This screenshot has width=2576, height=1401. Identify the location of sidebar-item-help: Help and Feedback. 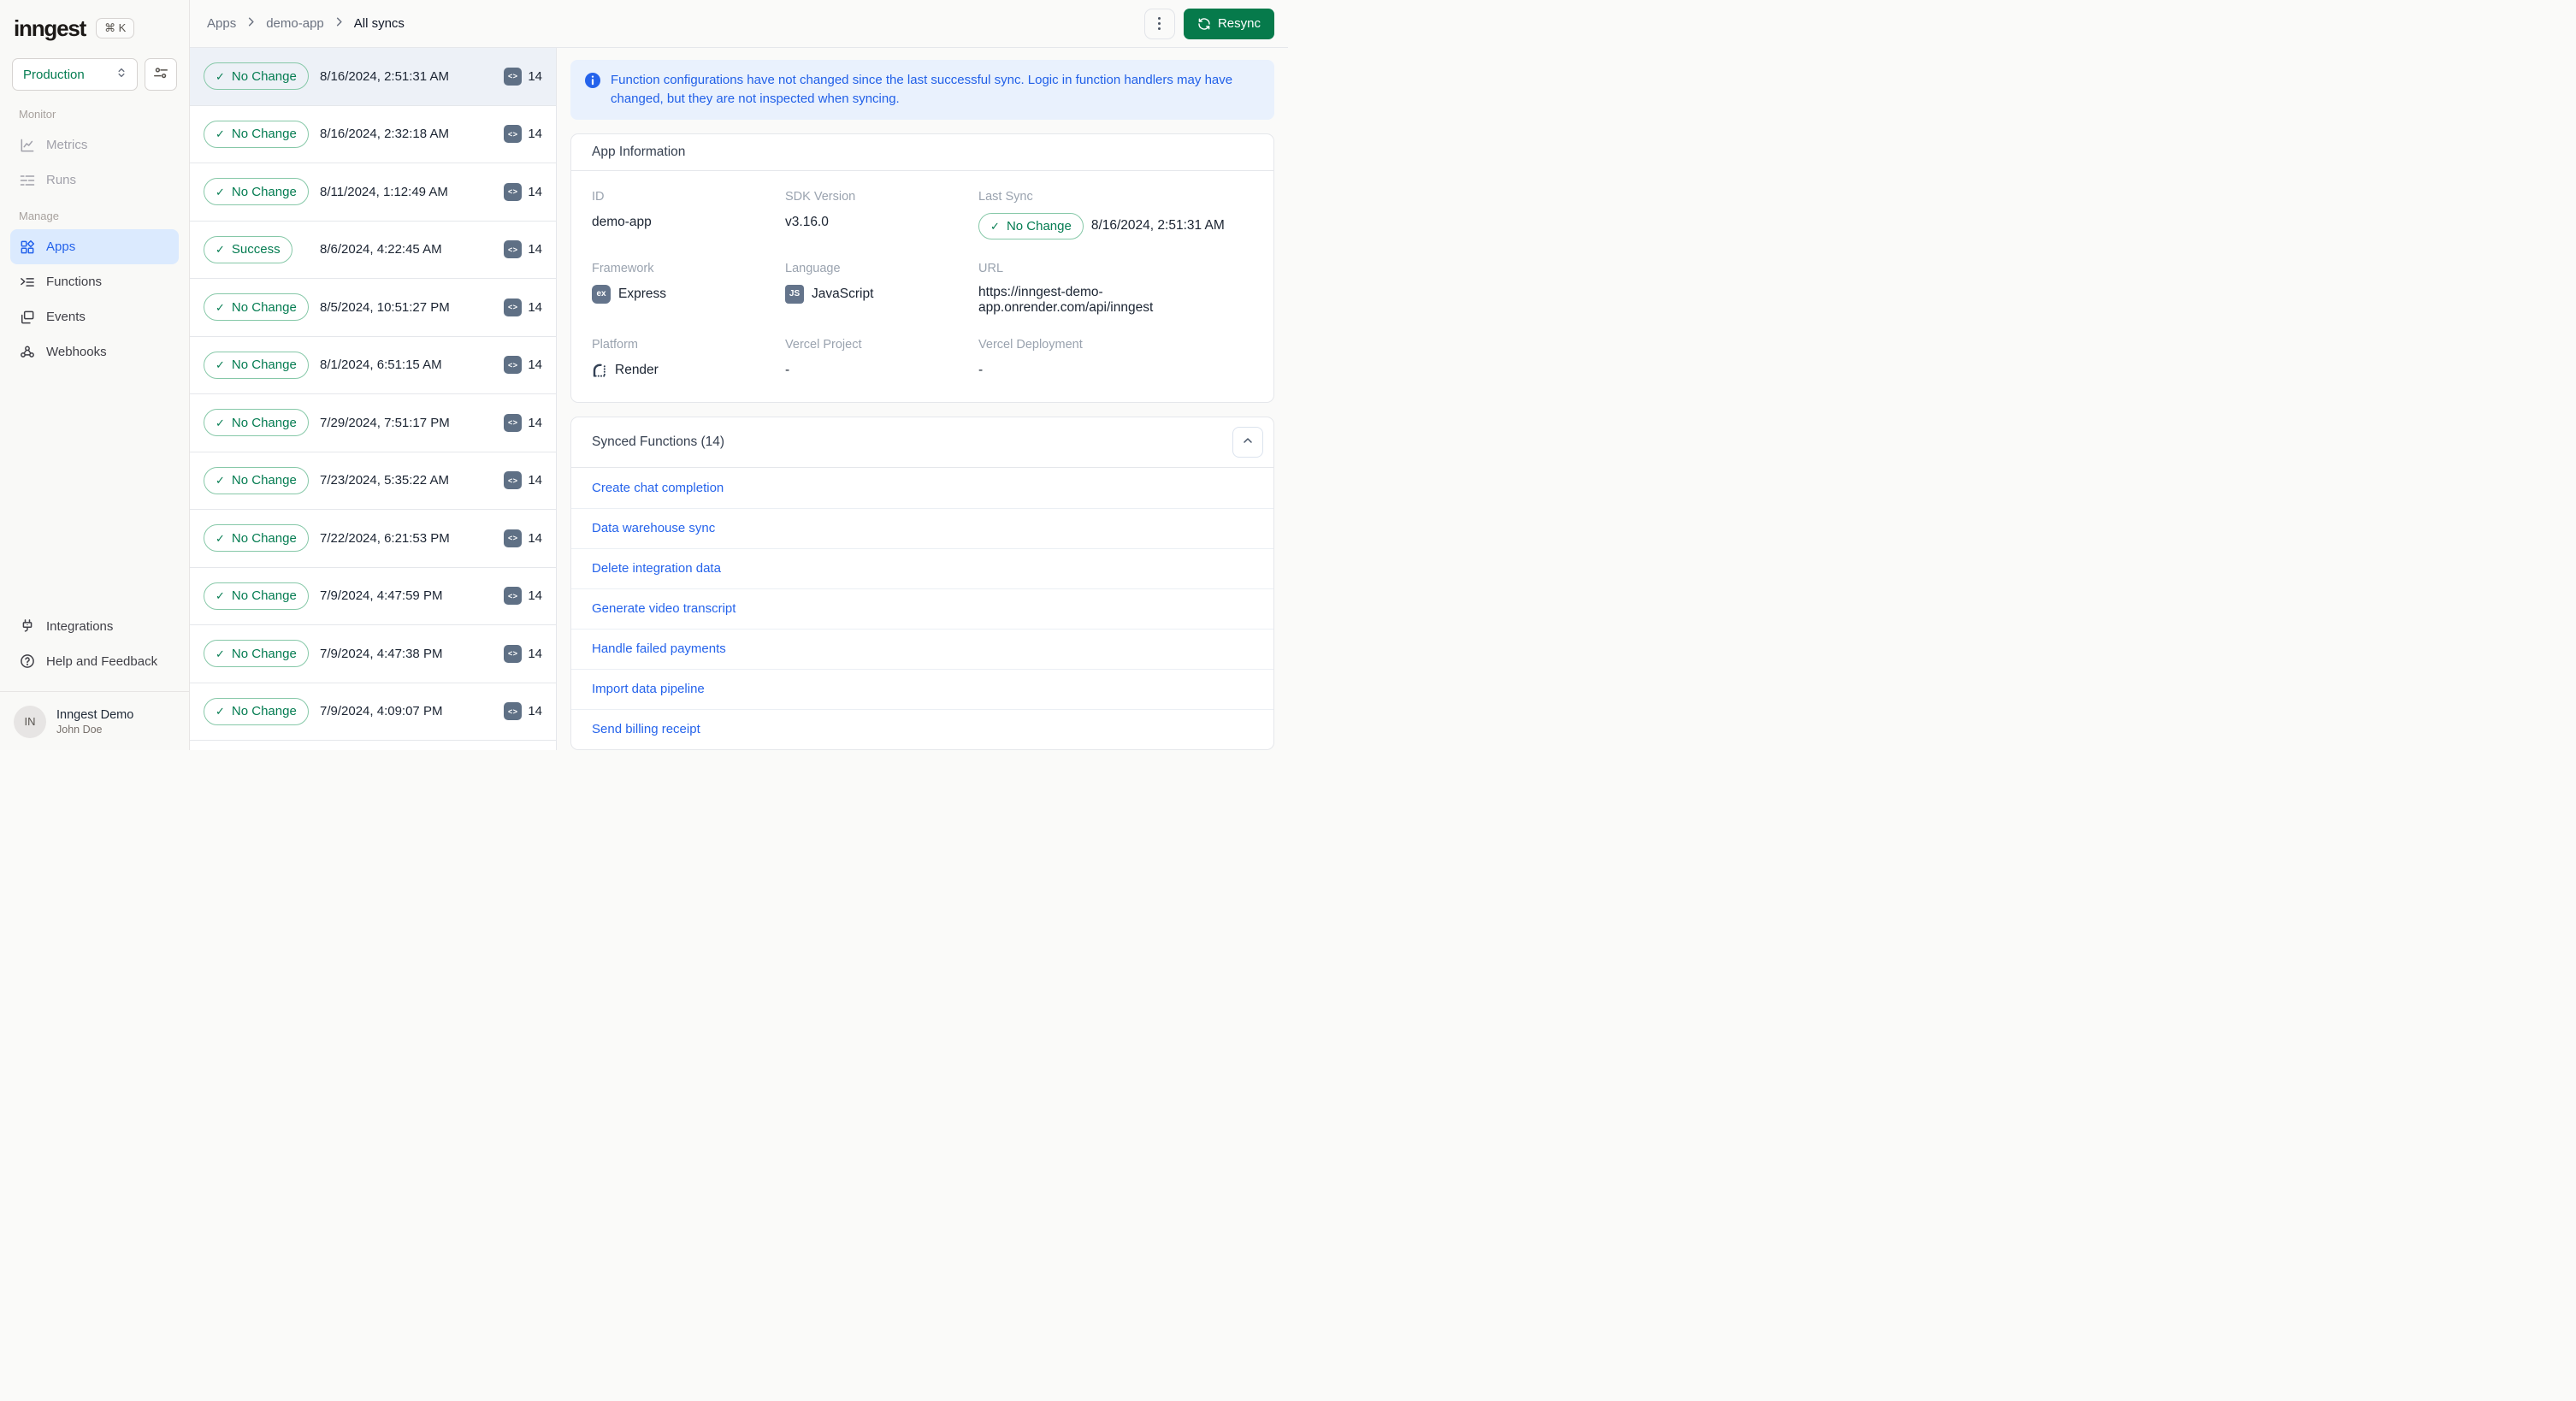
(94, 661).